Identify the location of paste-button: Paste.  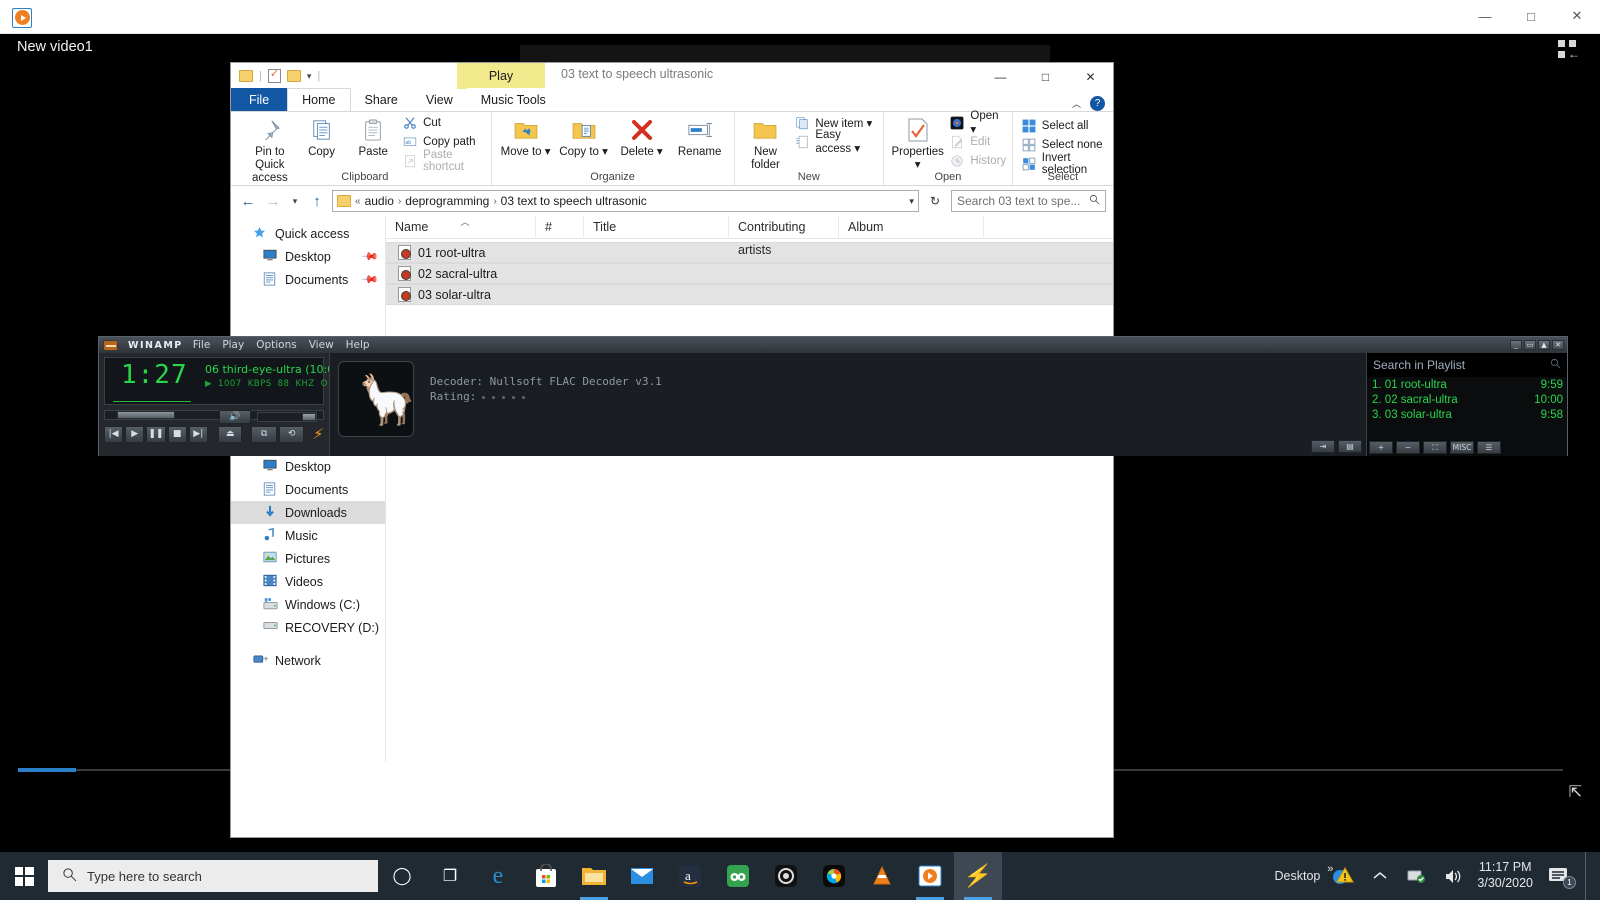
(373, 137).